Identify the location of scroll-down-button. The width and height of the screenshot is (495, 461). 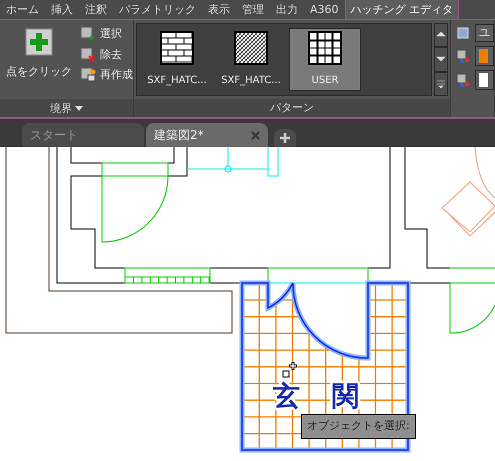
(441, 59).